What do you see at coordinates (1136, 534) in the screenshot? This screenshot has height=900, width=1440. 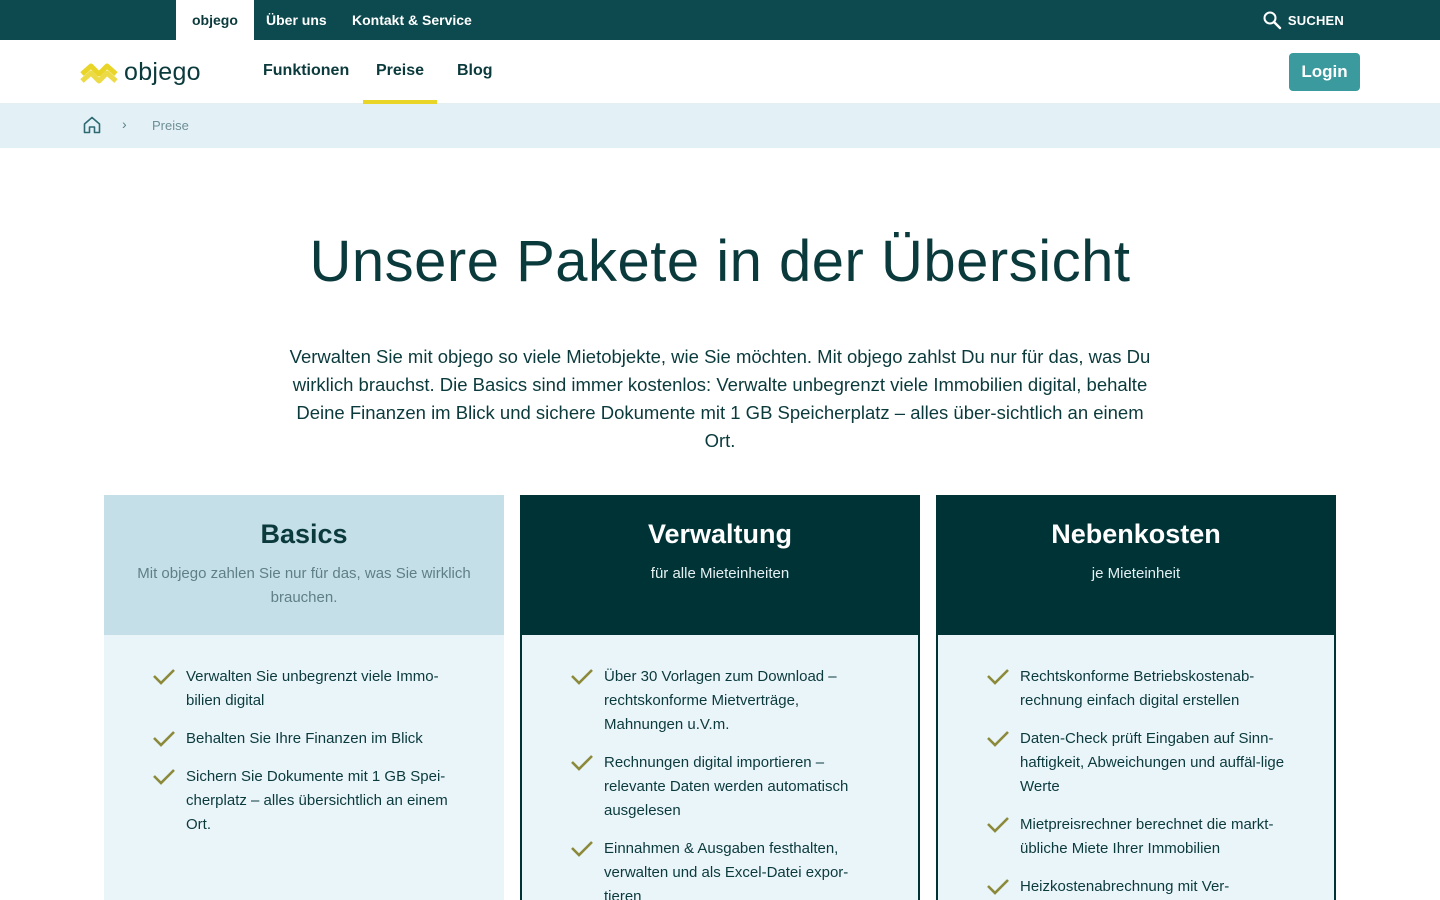 I see `package-name: Nebenkosten` at bounding box center [1136, 534].